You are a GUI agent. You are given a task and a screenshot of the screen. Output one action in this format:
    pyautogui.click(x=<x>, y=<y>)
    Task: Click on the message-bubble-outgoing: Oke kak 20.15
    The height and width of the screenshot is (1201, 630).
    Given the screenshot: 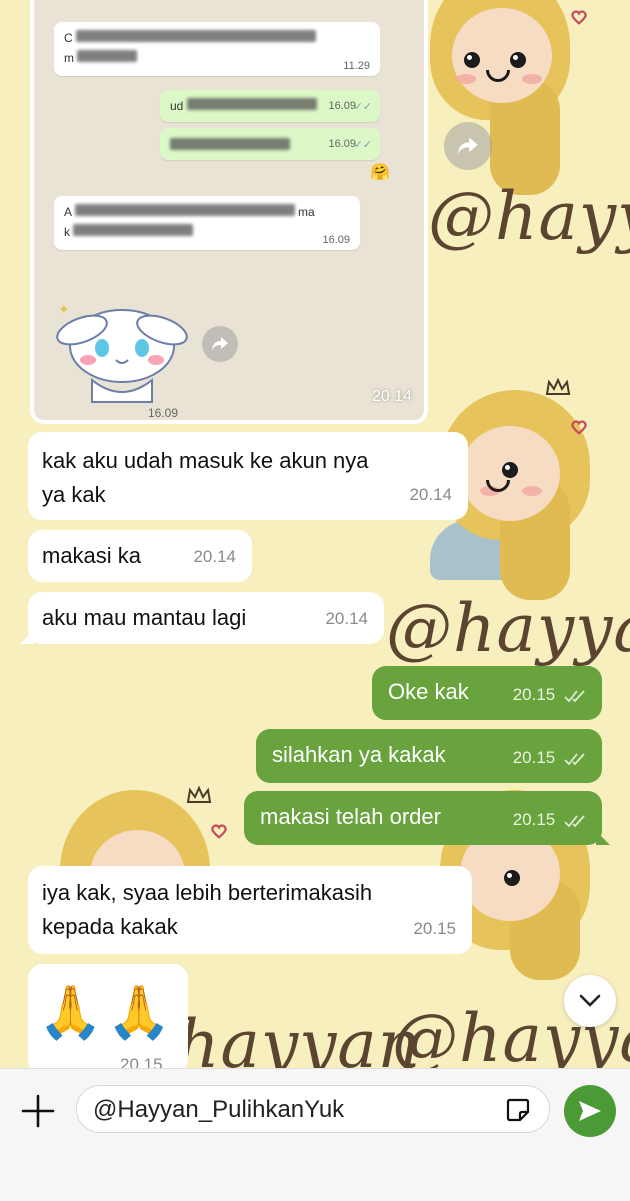 What is the action you would take?
    pyautogui.click(x=487, y=693)
    